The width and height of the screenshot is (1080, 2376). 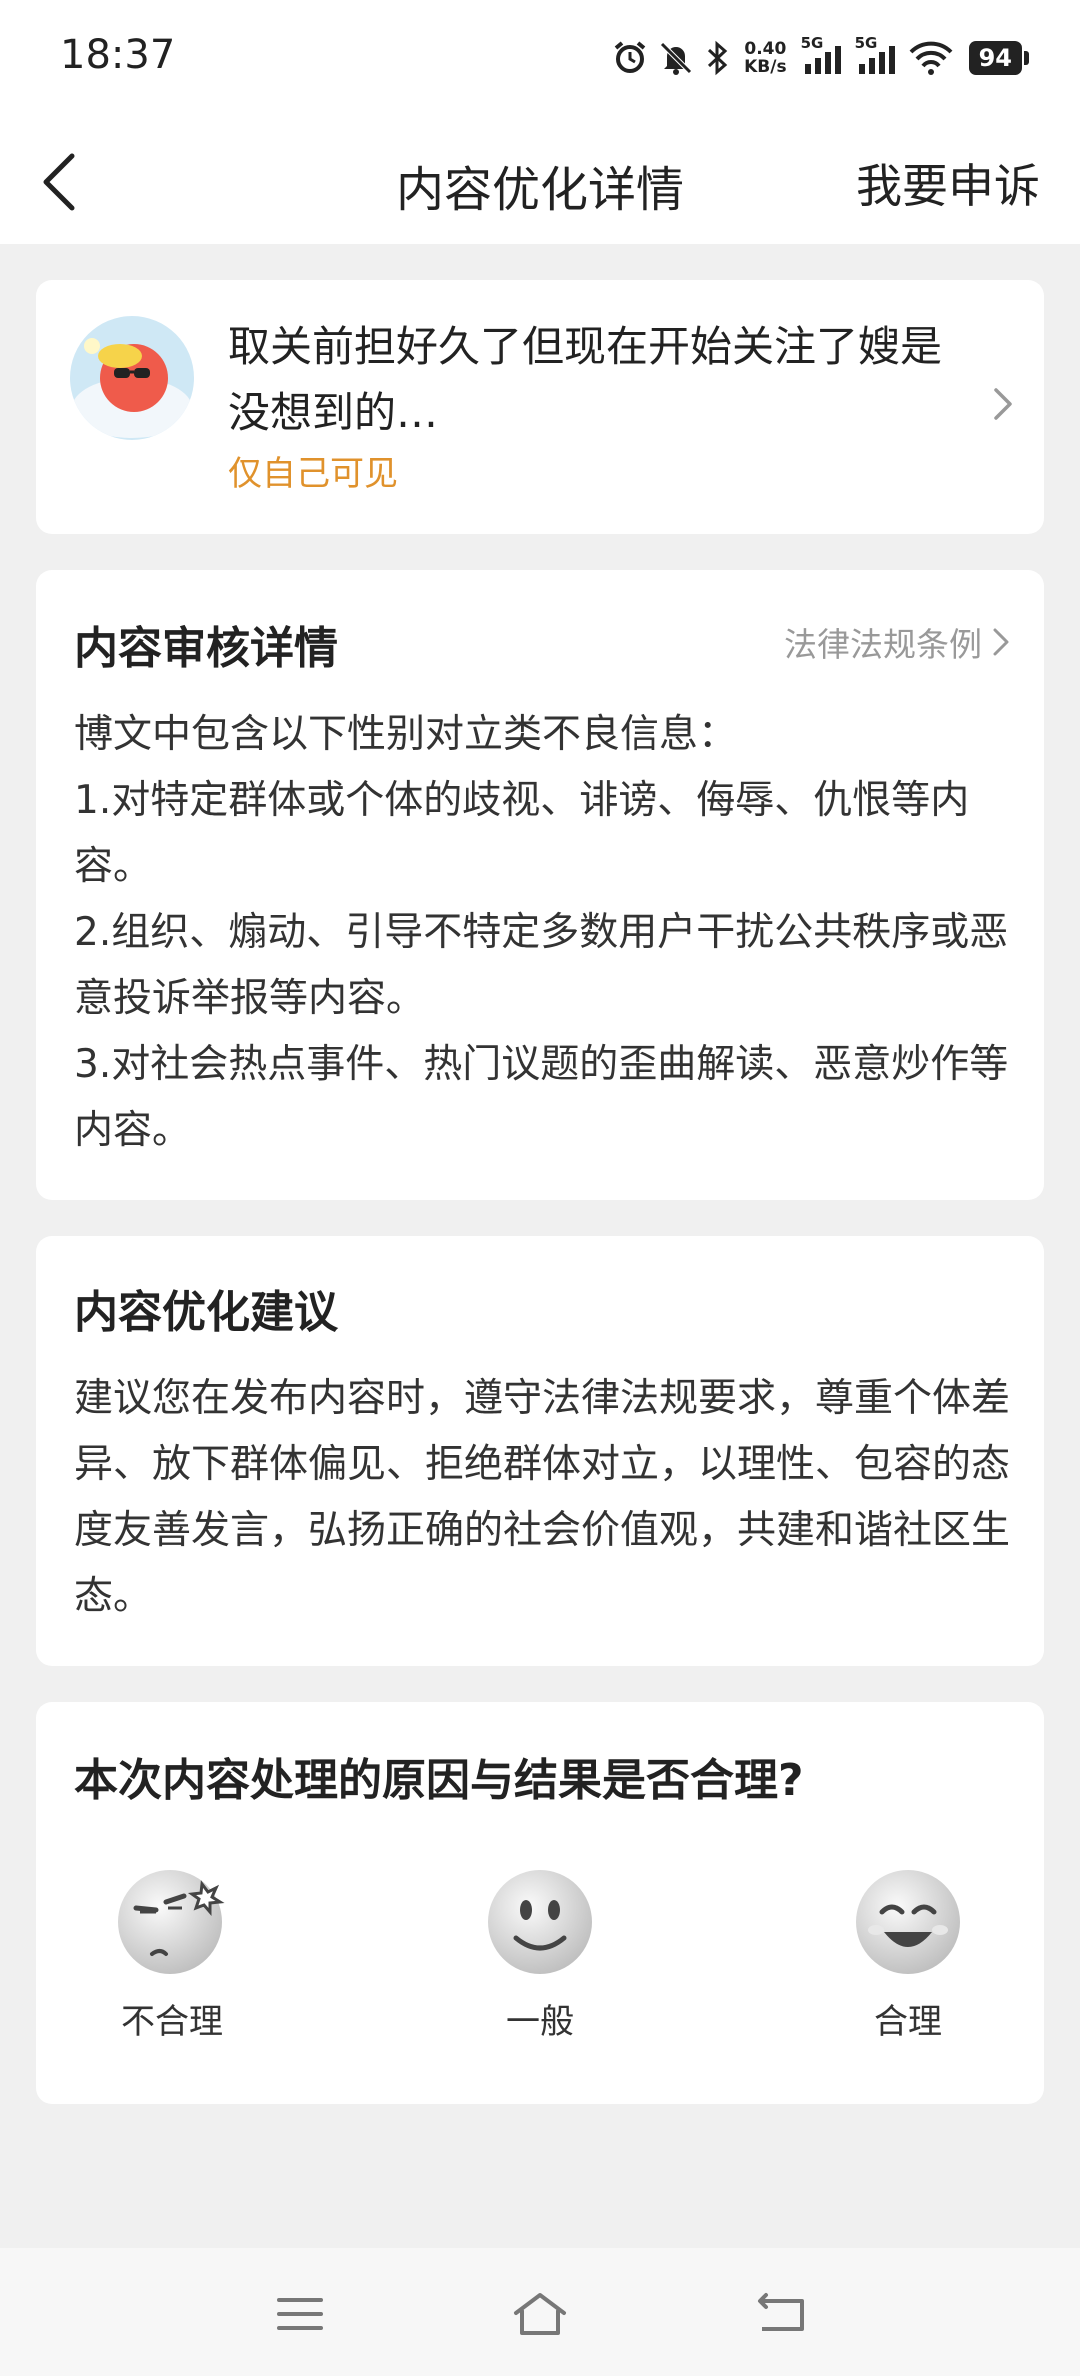 I want to click on annoyed-face-icon, so click(x=171, y=1922).